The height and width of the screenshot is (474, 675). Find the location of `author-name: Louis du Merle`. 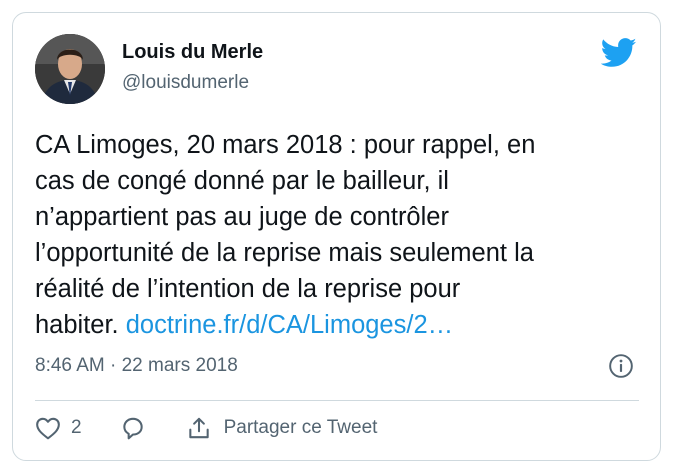

author-name: Louis du Merle is located at coordinates (192, 52).